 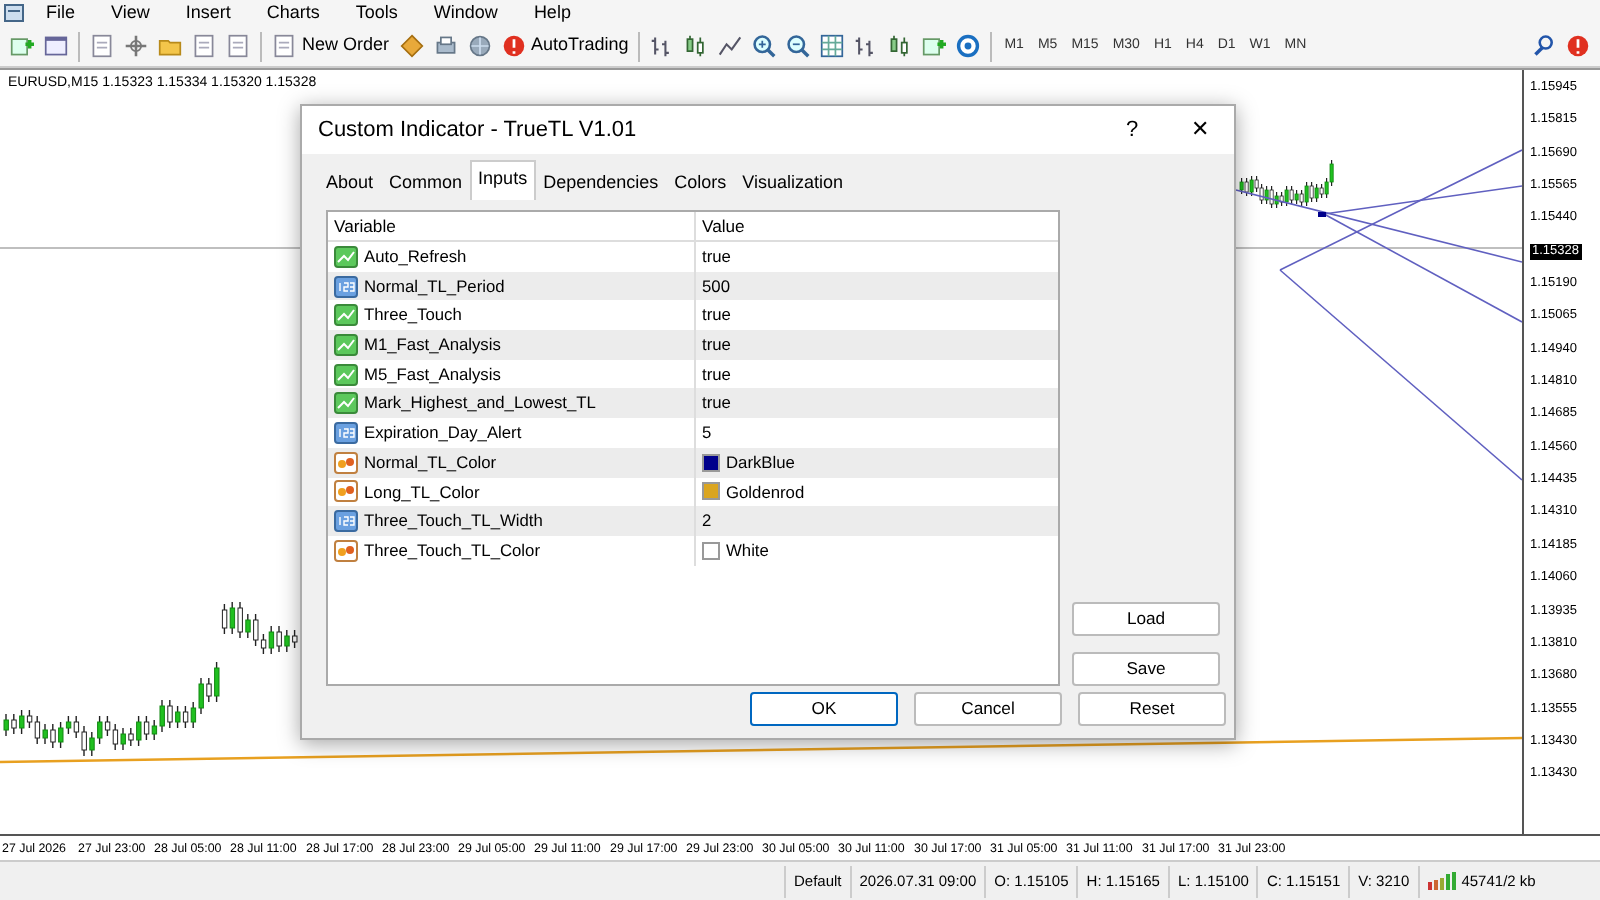 What do you see at coordinates (723, 226) in the screenshot?
I see `column-header: Value` at bounding box center [723, 226].